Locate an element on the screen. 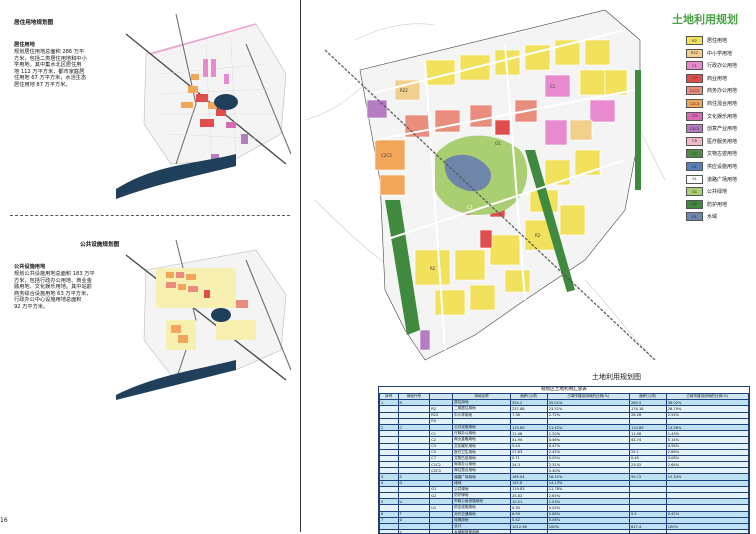 The width and height of the screenshot is (756, 534). legend-label: 医疗服务用地 is located at coordinates (722, 141).